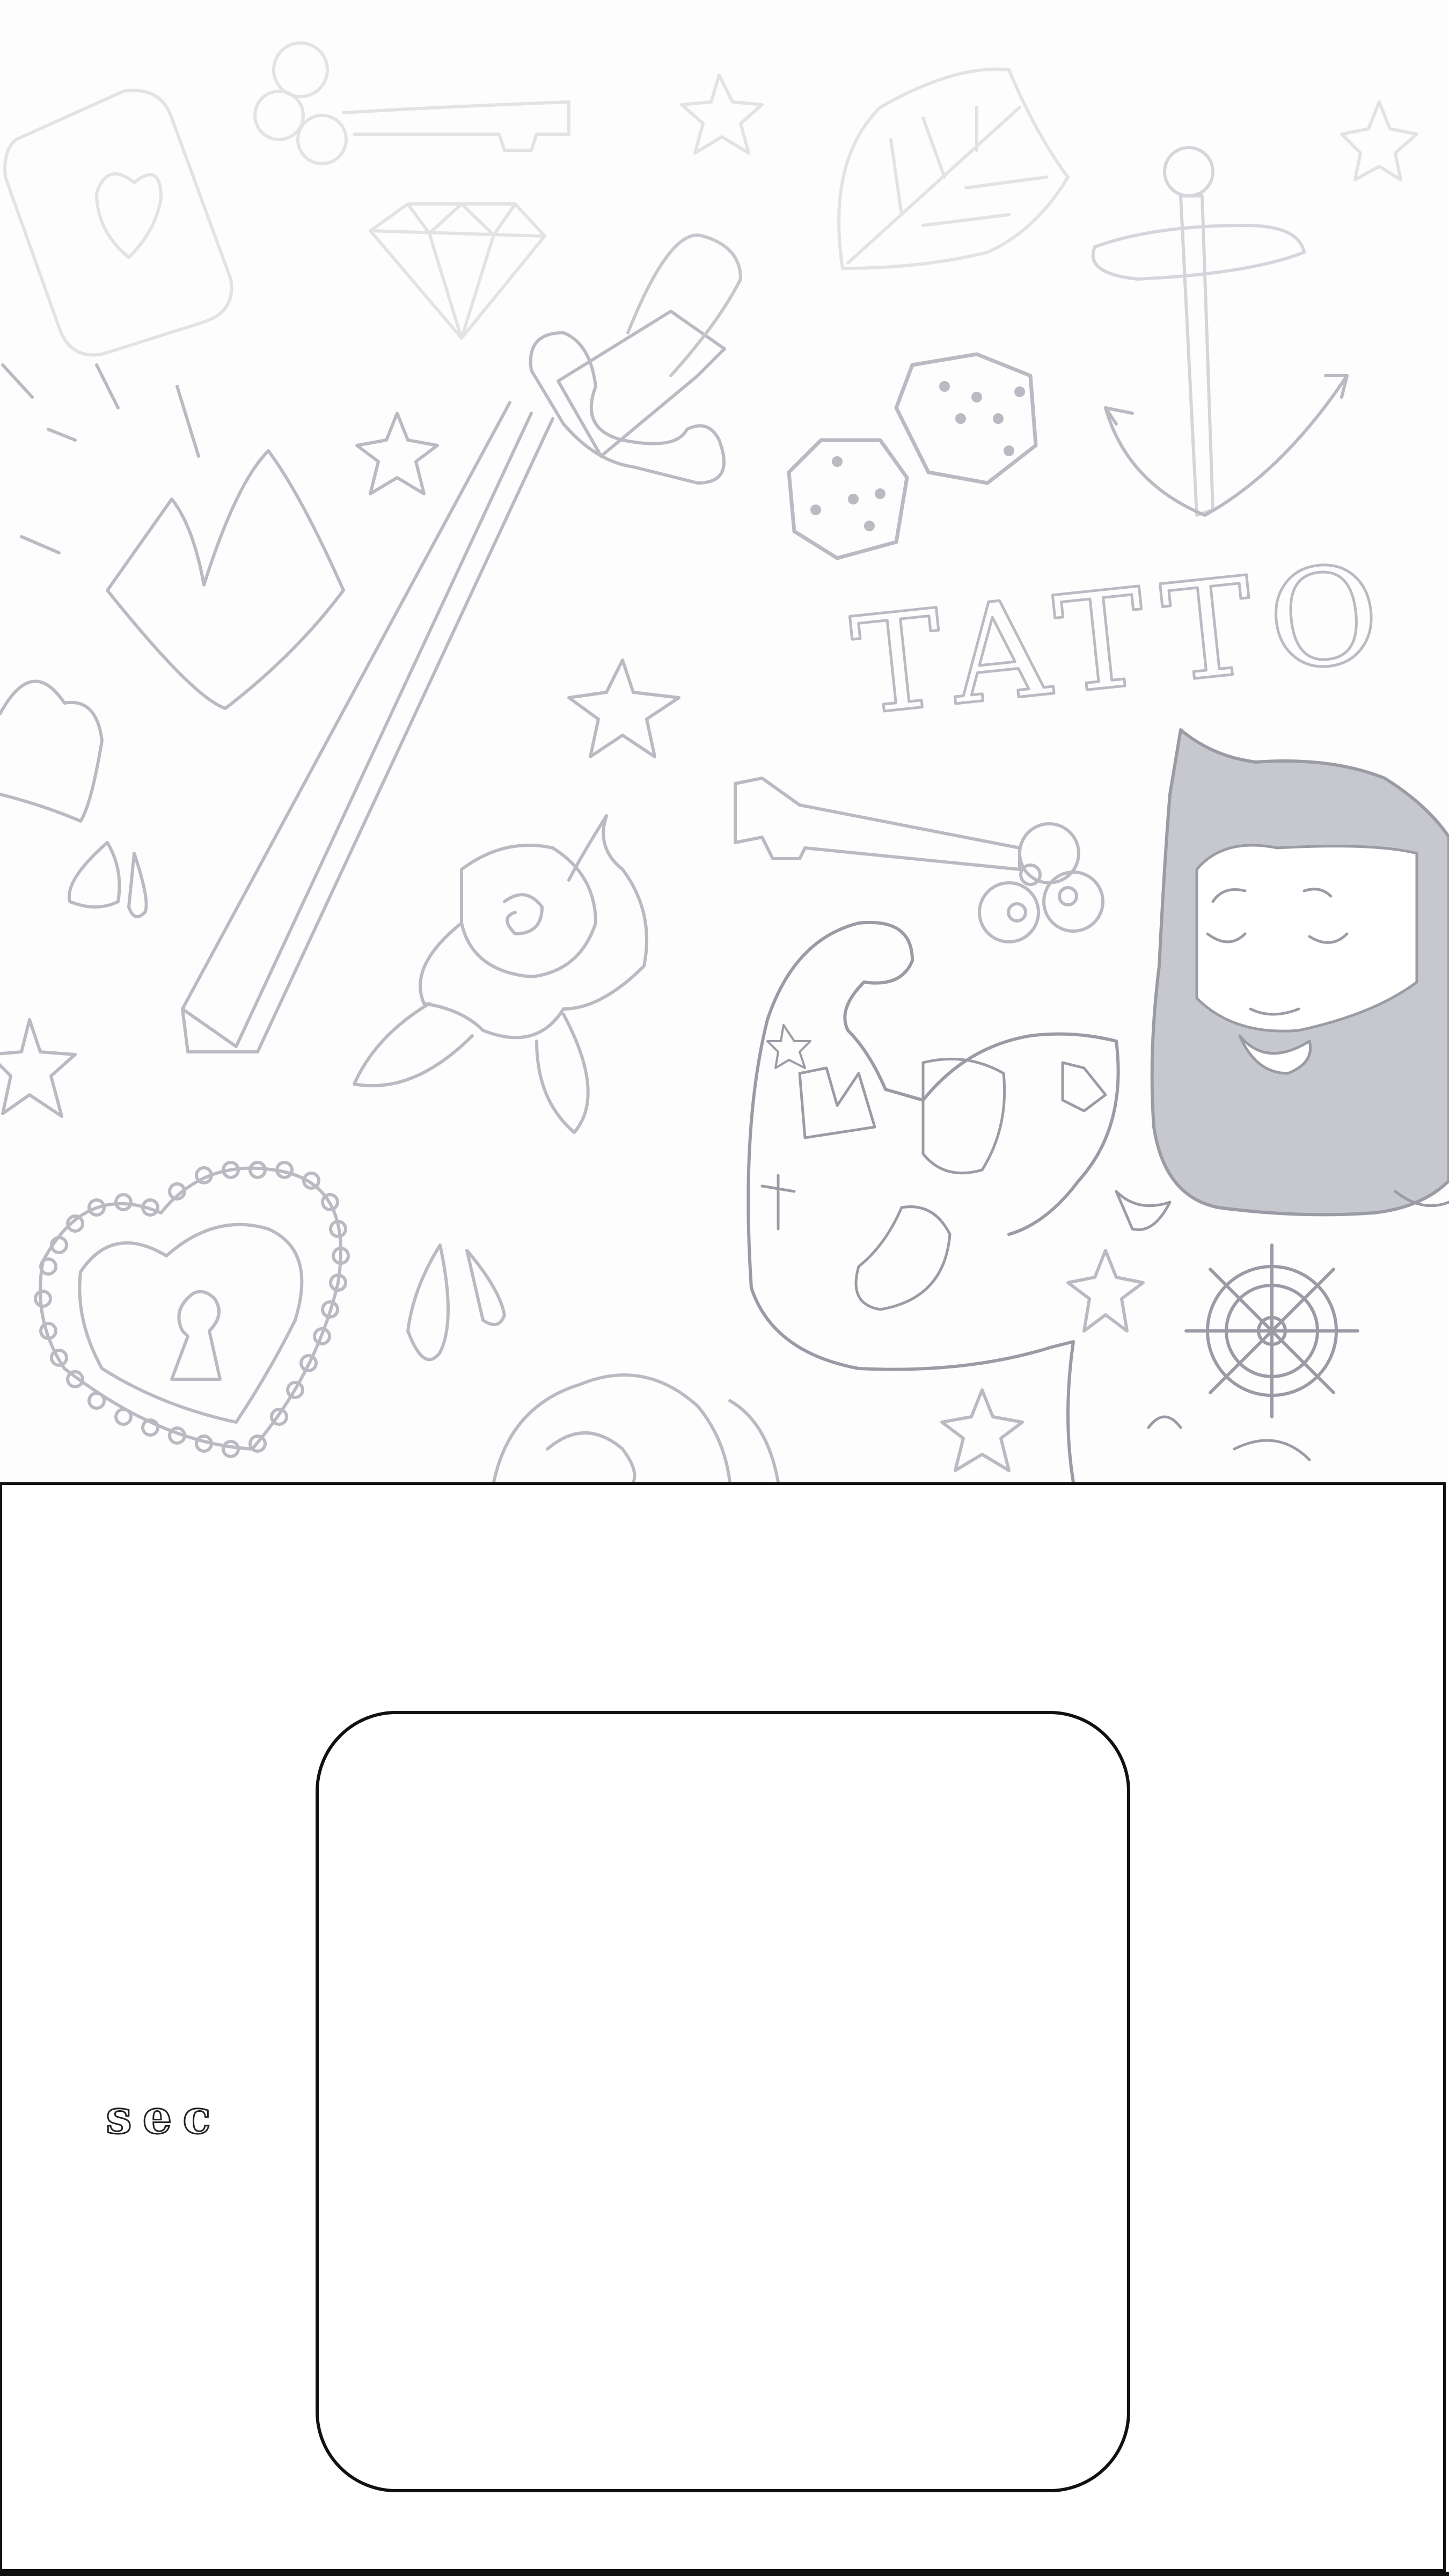  I want to click on star-icon, so click(1049, 127).